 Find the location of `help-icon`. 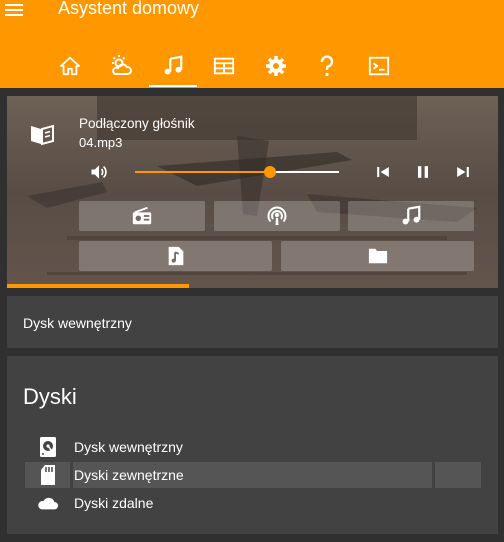

help-icon is located at coordinates (327, 66).